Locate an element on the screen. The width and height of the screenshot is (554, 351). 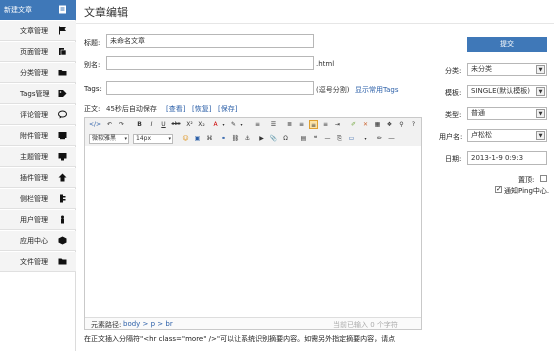
sidebar-item-user-manage: 用户管理 is located at coordinates (38, 220).